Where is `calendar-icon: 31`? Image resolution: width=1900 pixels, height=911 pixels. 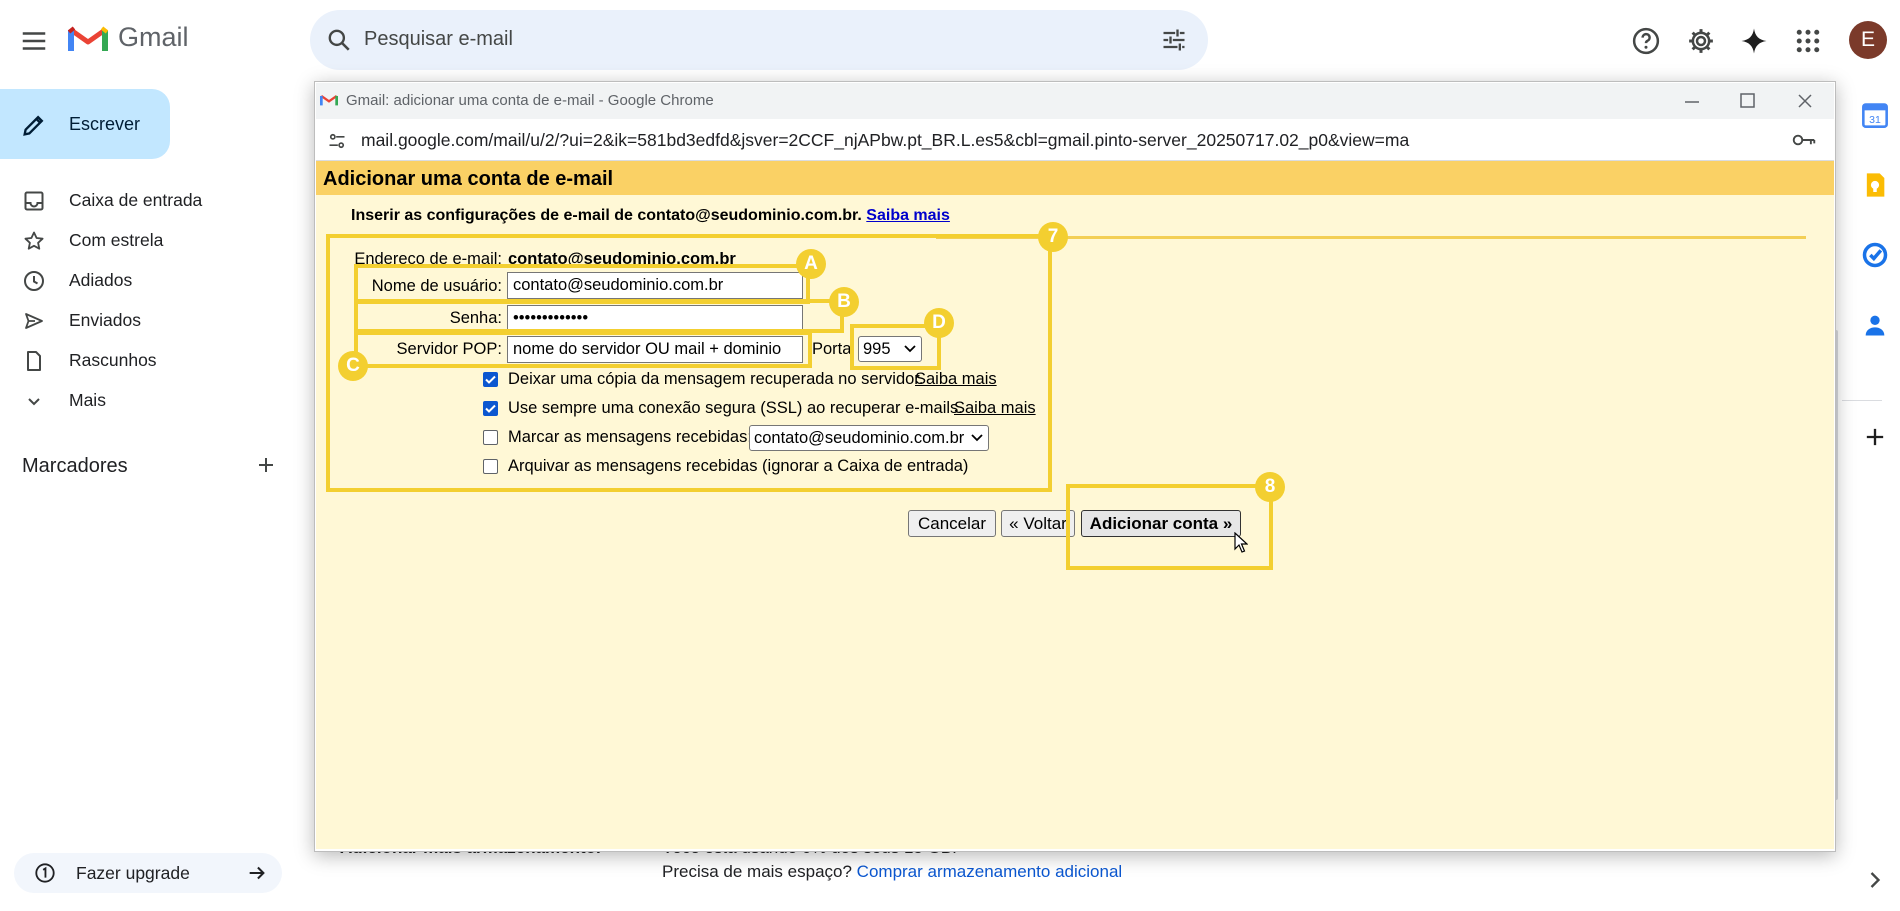 calendar-icon: 31 is located at coordinates (1875, 115).